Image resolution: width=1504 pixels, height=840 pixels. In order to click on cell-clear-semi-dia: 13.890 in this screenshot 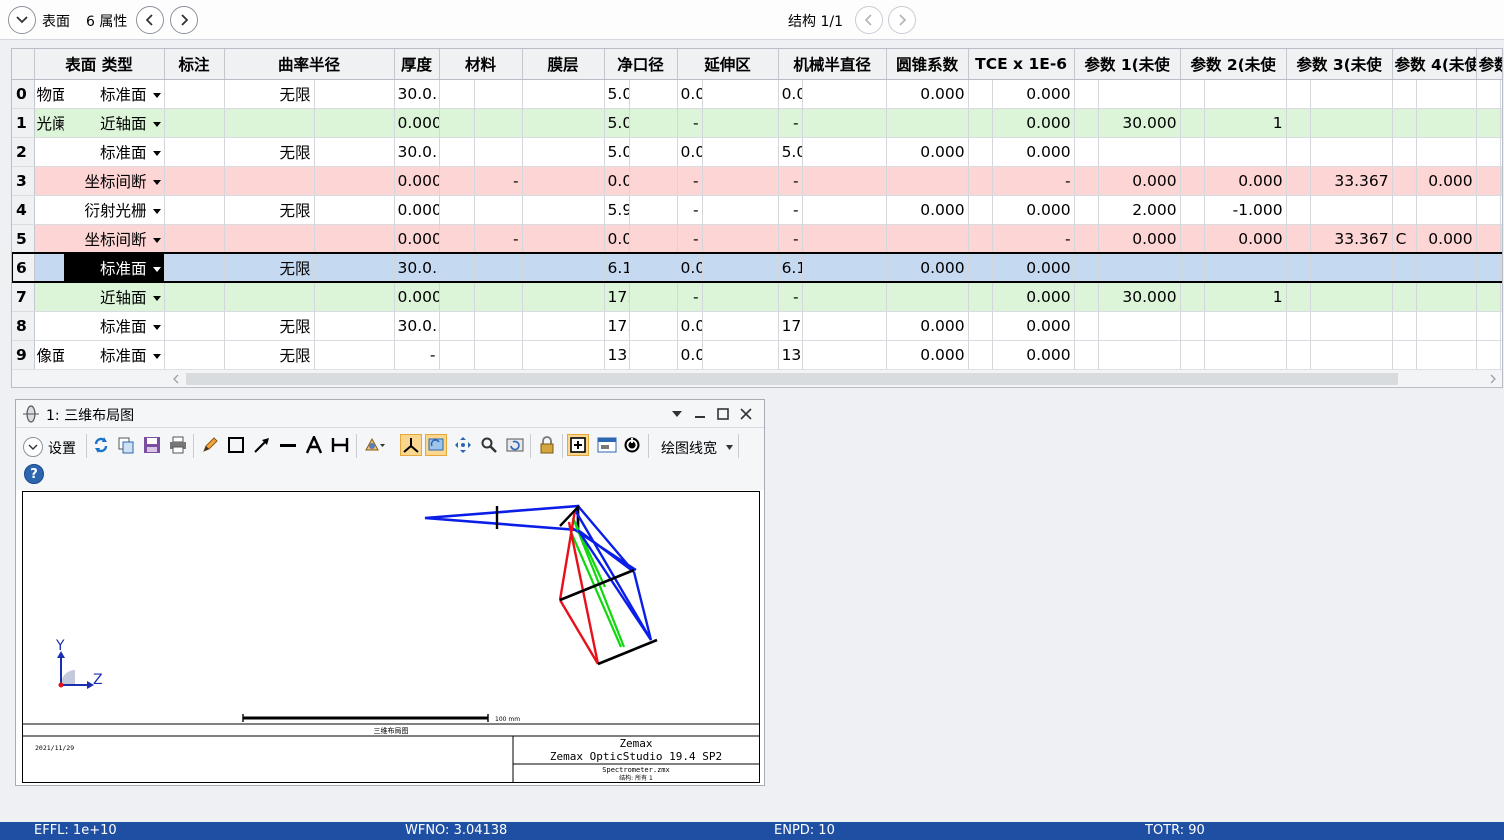, I will do `click(617, 355)`.